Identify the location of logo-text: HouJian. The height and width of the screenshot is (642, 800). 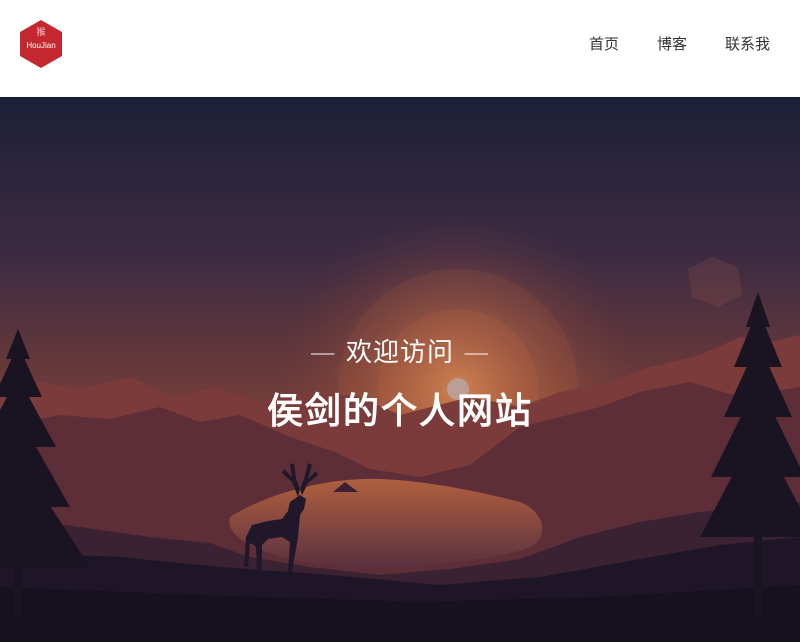
(41, 45).